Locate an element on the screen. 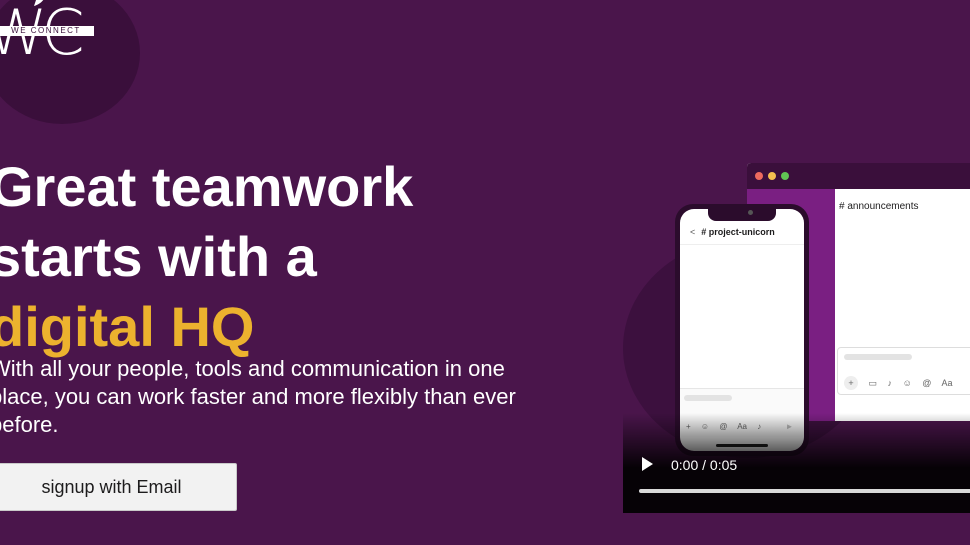 The width and height of the screenshot is (970, 545). signup-email-button: signup with Email is located at coordinates (118, 487).